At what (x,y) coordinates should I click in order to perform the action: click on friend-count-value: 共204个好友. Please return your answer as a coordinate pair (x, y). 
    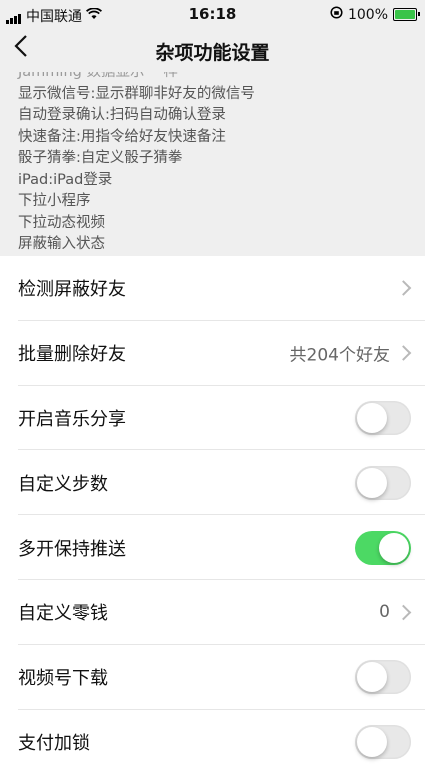
    Looking at the image, I should click on (339, 355).